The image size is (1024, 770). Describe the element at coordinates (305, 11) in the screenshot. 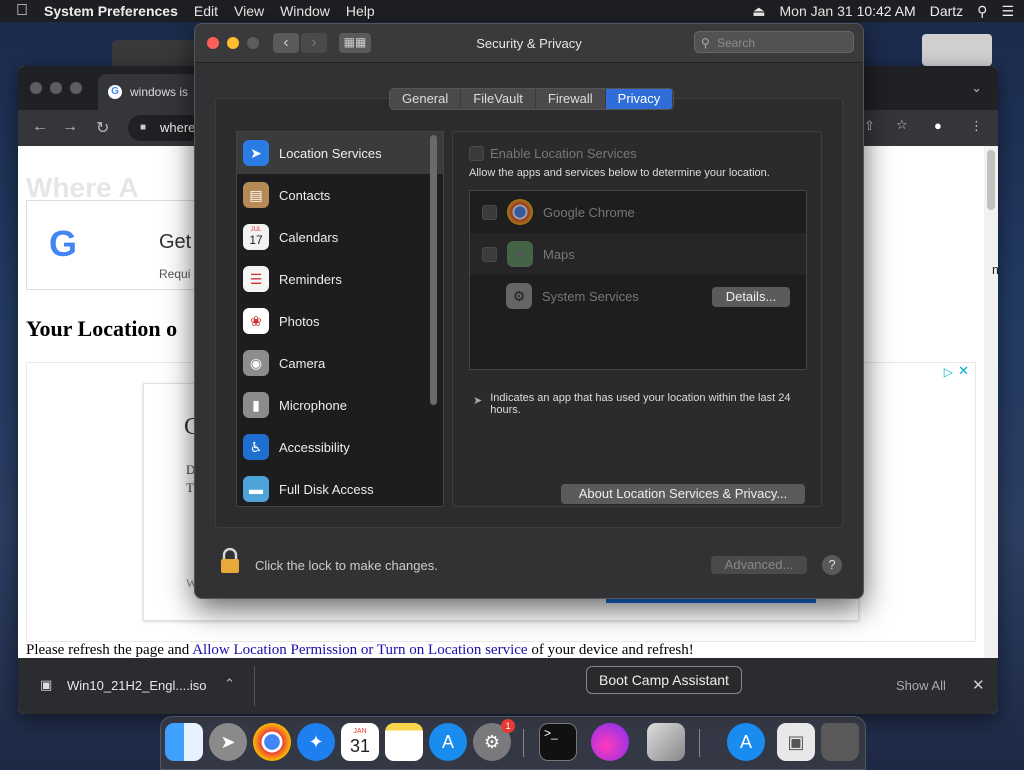

I see `menu-window: Window` at that location.